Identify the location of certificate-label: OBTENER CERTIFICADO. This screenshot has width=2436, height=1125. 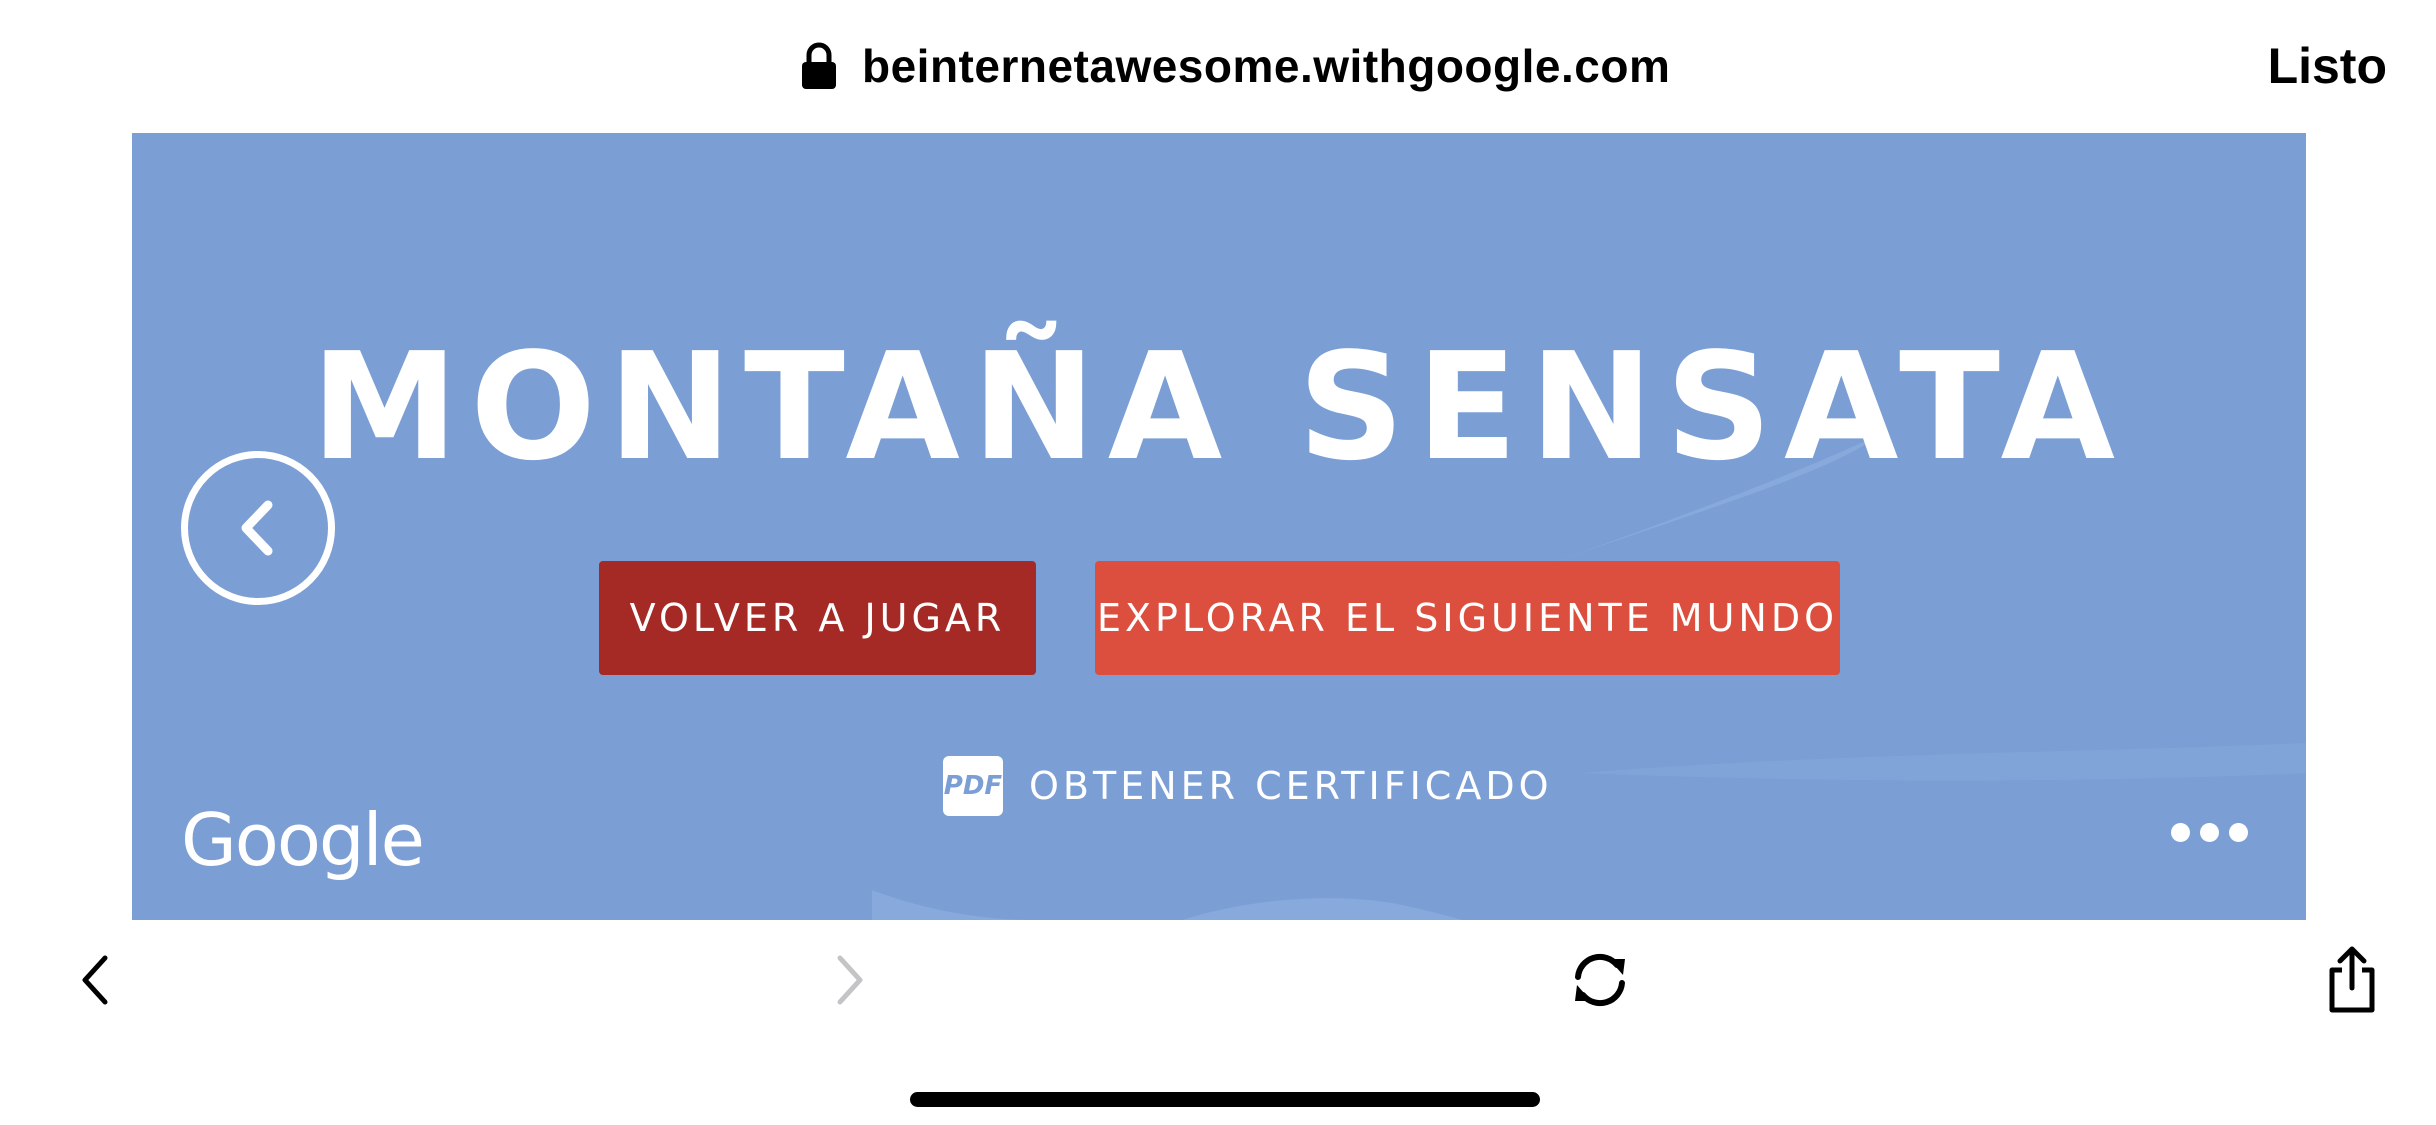
(1291, 786).